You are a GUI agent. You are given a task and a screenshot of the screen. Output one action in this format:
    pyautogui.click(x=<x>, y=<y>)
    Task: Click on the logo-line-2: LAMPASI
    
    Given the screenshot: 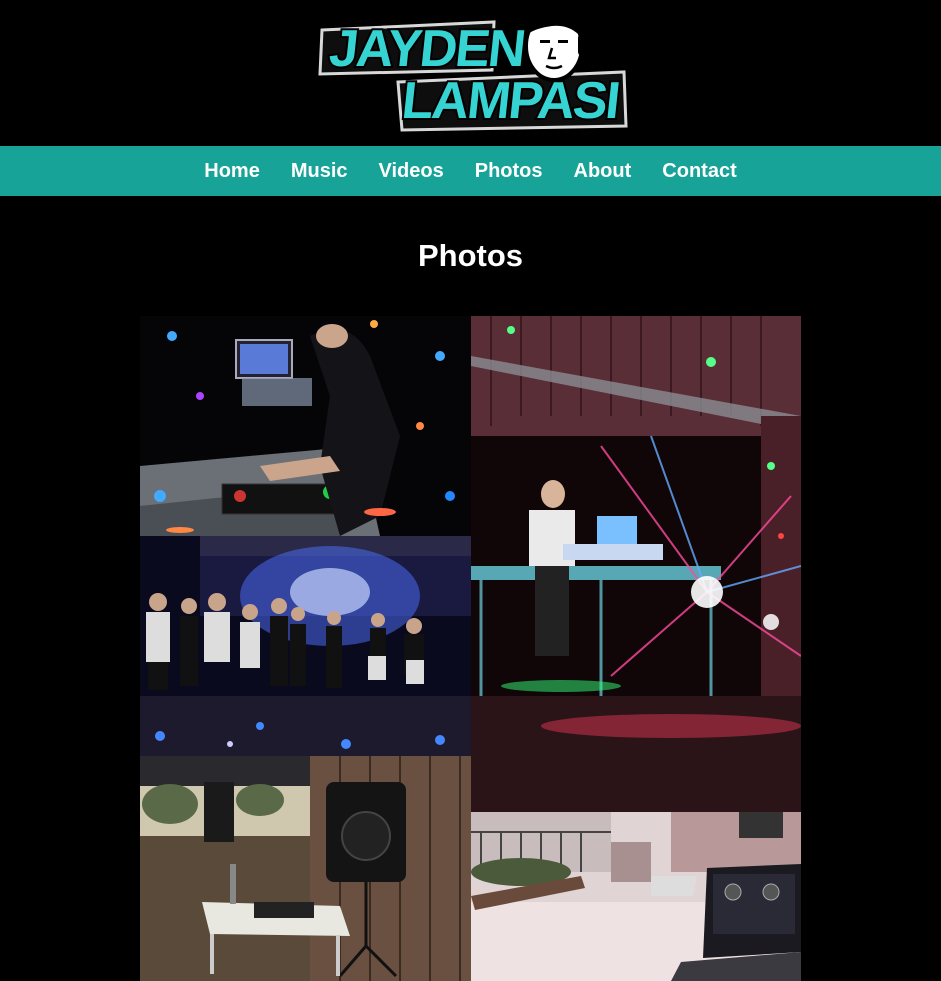 What is the action you would take?
    pyautogui.click(x=510, y=101)
    